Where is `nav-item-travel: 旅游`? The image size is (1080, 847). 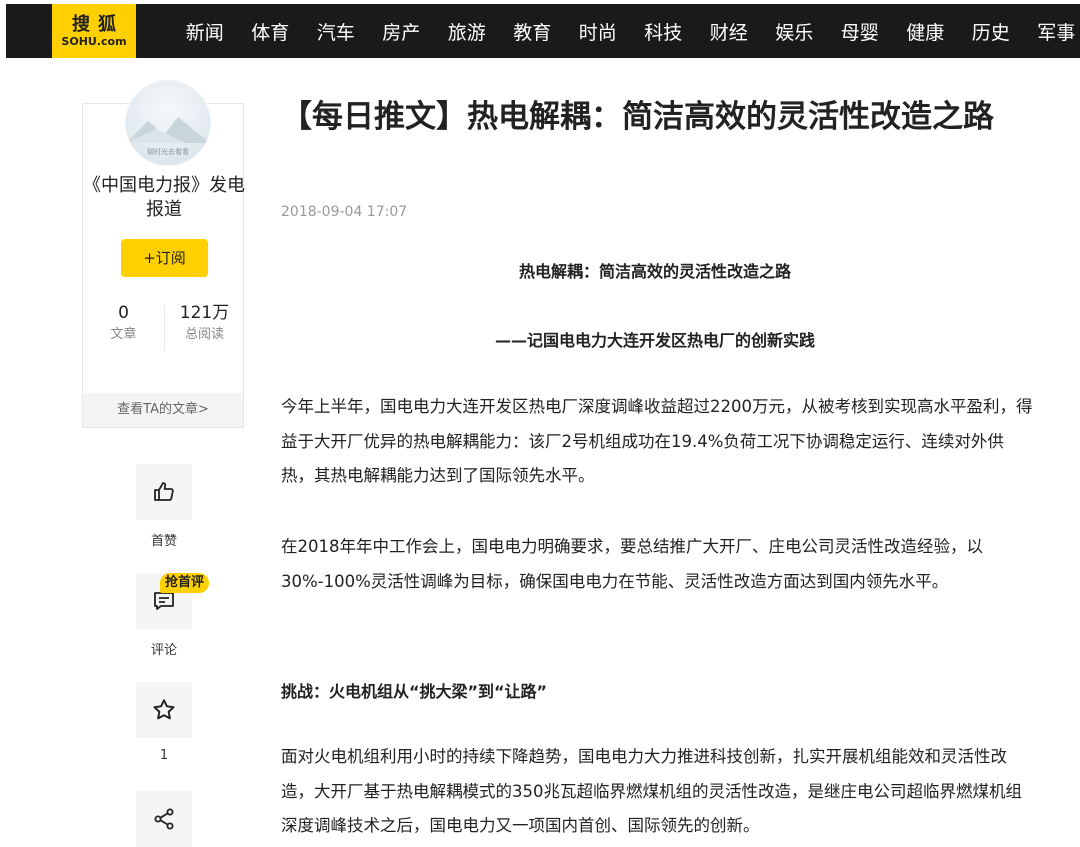 nav-item-travel: 旅游 is located at coordinates (467, 31).